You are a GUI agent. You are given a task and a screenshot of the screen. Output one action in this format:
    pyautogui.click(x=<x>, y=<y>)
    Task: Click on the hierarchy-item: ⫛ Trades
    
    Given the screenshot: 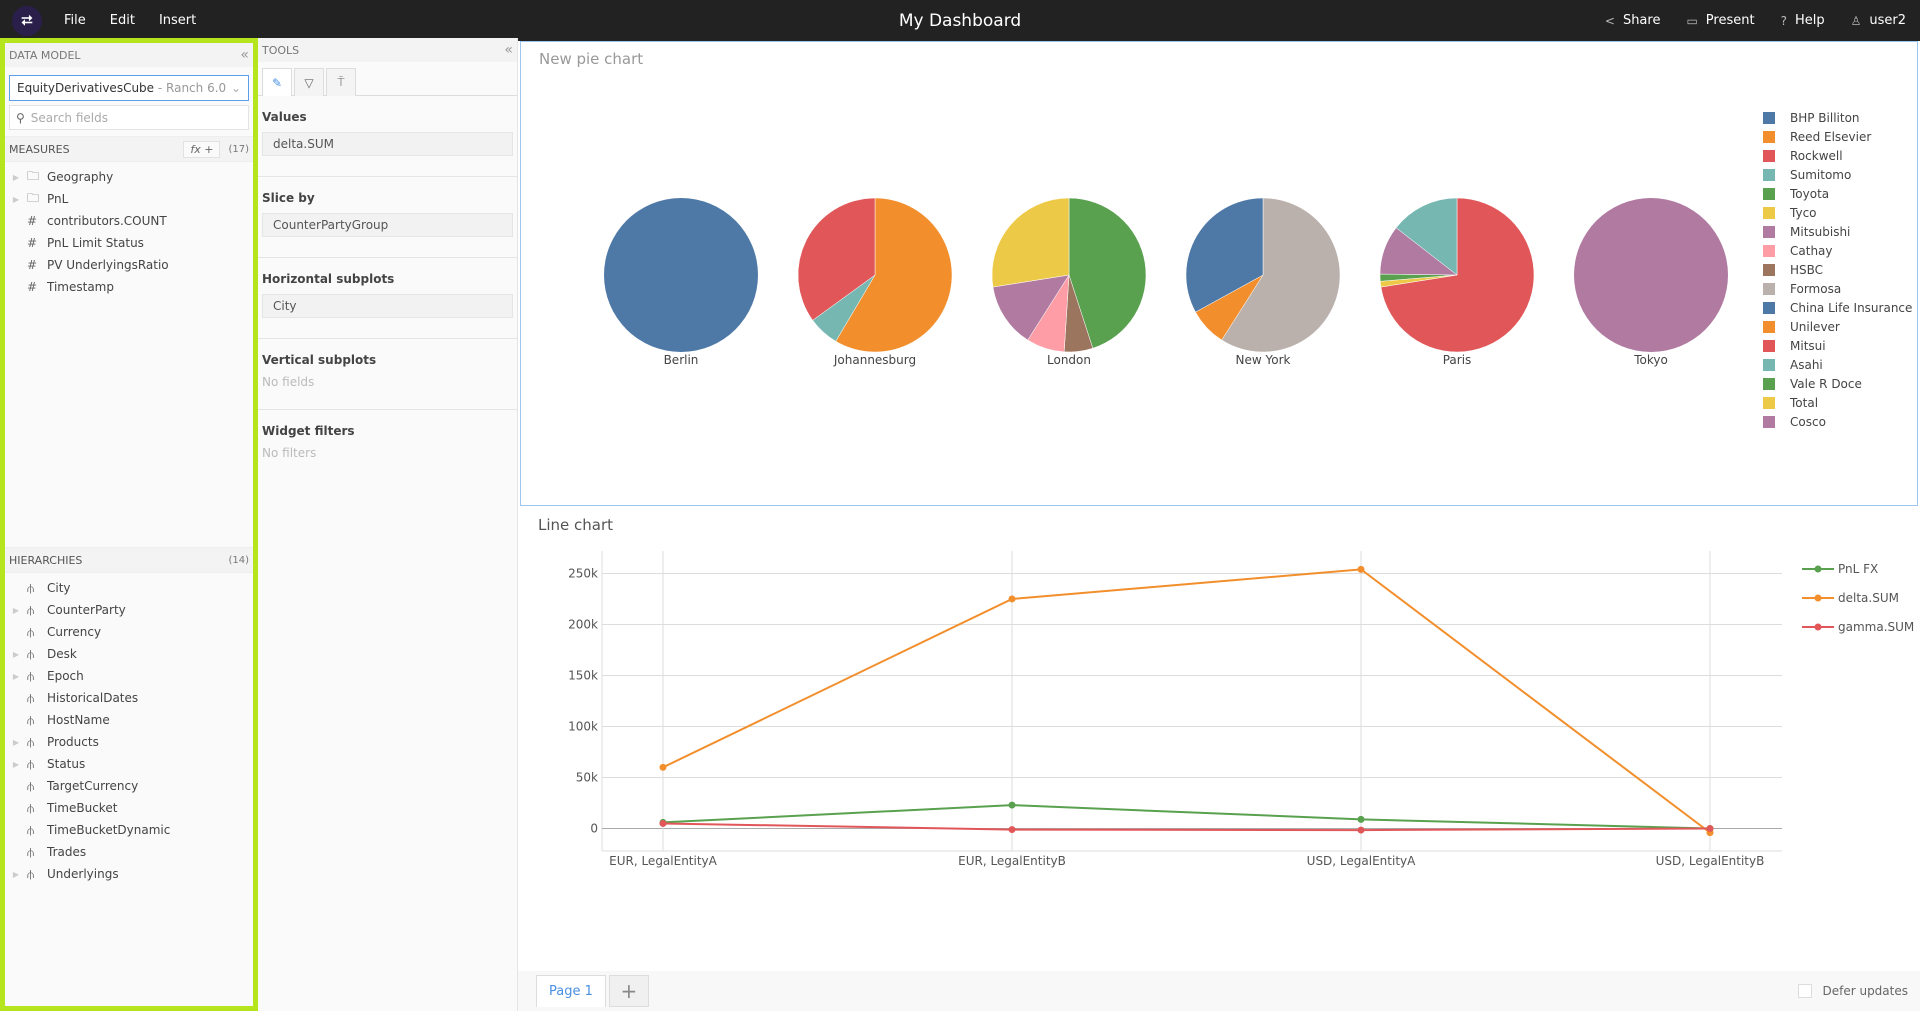 What is the action you would take?
    pyautogui.click(x=129, y=852)
    